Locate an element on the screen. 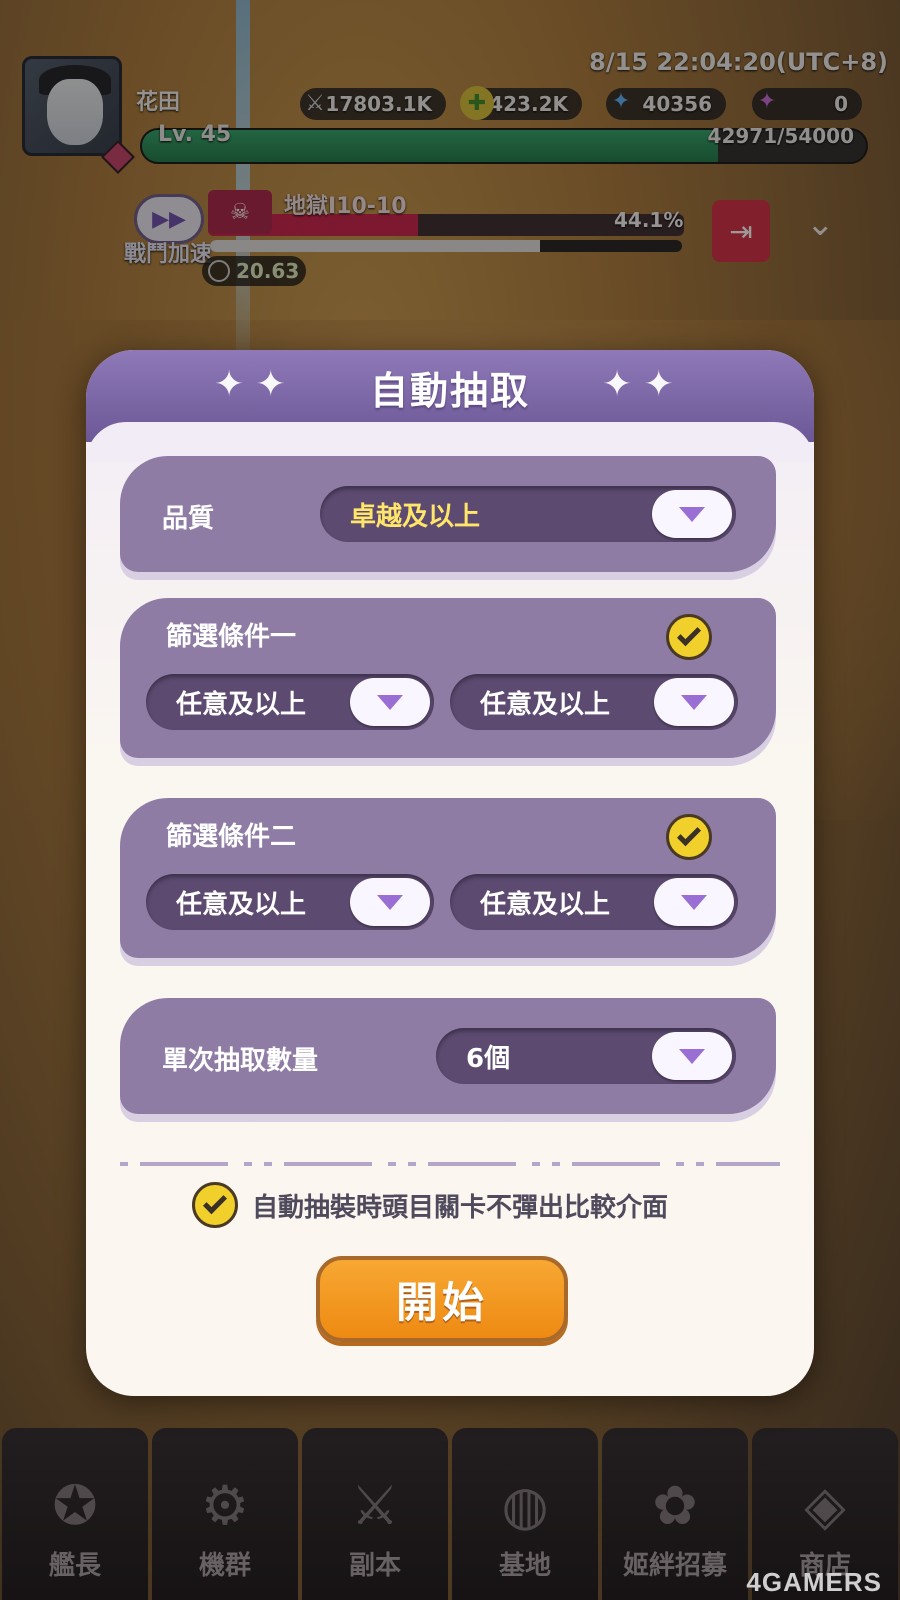  dialog-title: 自動抽取 is located at coordinates (449, 391).